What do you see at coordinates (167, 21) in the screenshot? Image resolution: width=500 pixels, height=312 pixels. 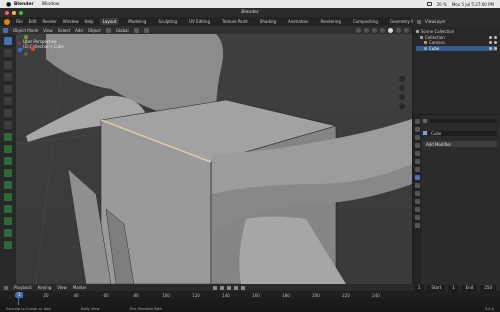 I see `tab-sculpting: Sculpting` at bounding box center [167, 21].